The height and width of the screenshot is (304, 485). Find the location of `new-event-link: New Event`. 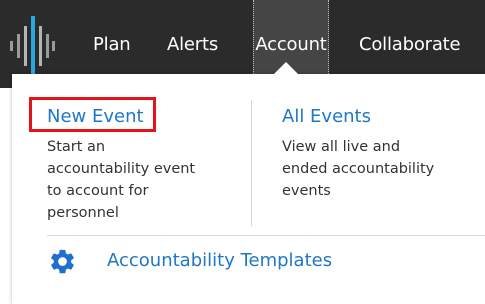

new-event-link: New Event is located at coordinates (95, 116).